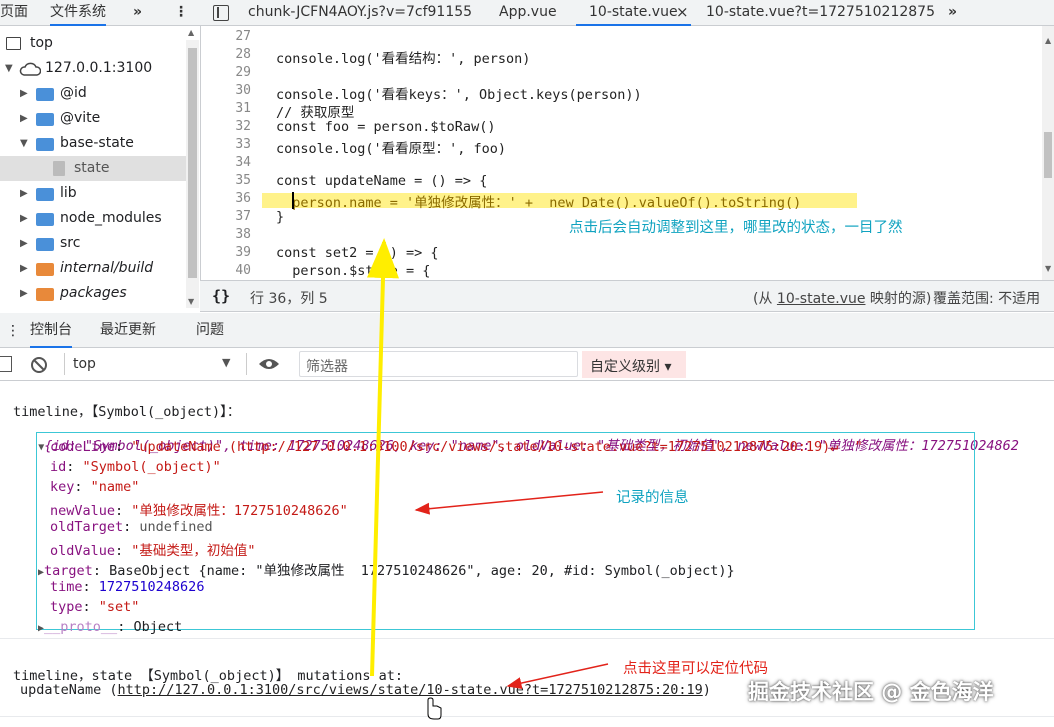  What do you see at coordinates (871, 692) in the screenshot?
I see `watermark: 掘金技术社区 @ 金色海洋` at bounding box center [871, 692].